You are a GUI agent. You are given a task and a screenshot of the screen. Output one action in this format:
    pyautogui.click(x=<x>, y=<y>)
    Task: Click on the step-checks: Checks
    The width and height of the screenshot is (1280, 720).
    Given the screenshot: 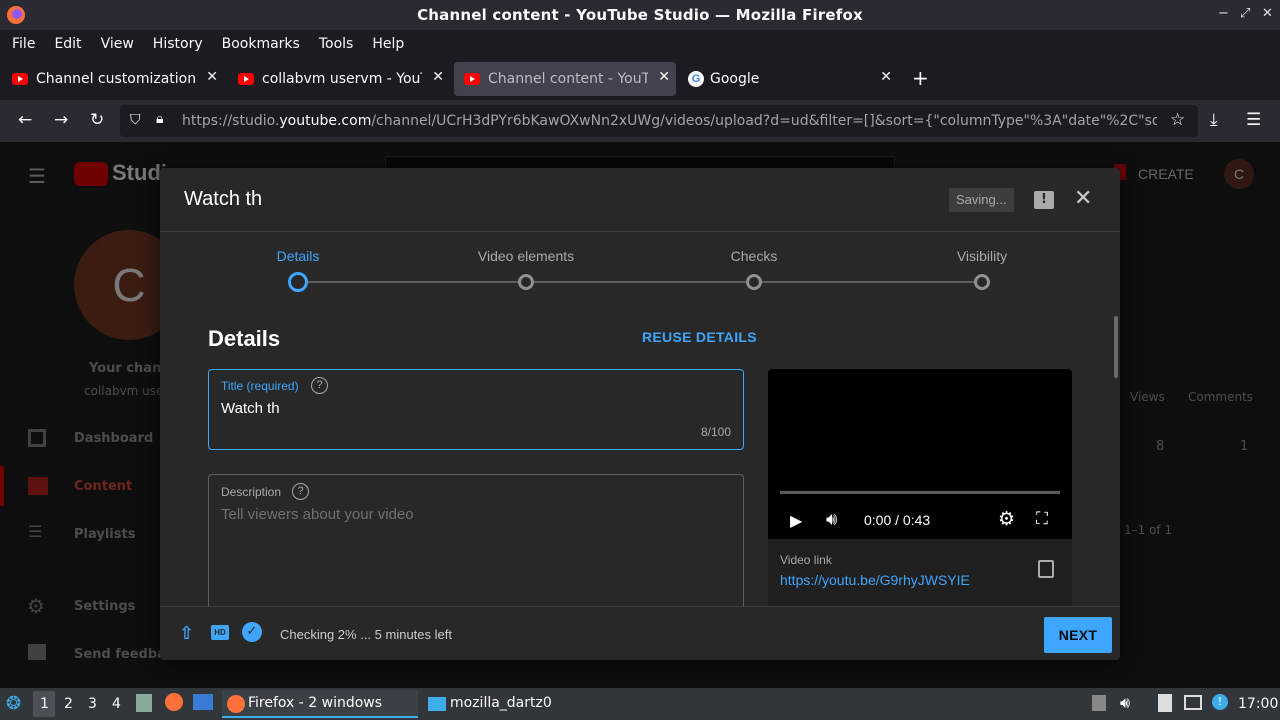 What is the action you would take?
    pyautogui.click(x=754, y=256)
    